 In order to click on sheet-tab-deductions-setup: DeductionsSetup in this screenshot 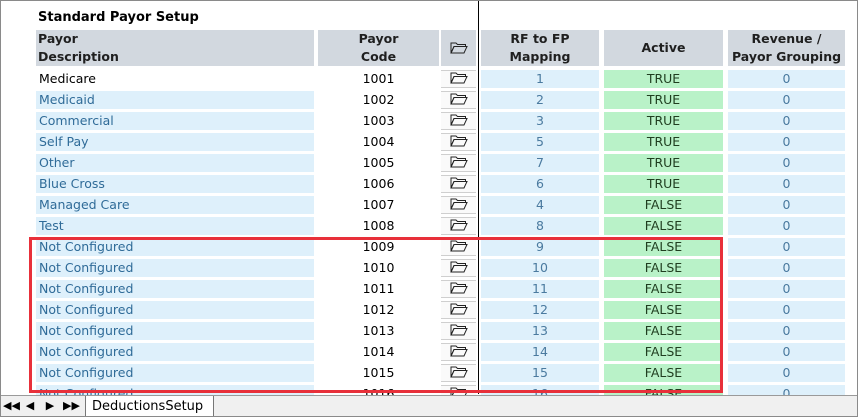, I will do `click(150, 406)`.